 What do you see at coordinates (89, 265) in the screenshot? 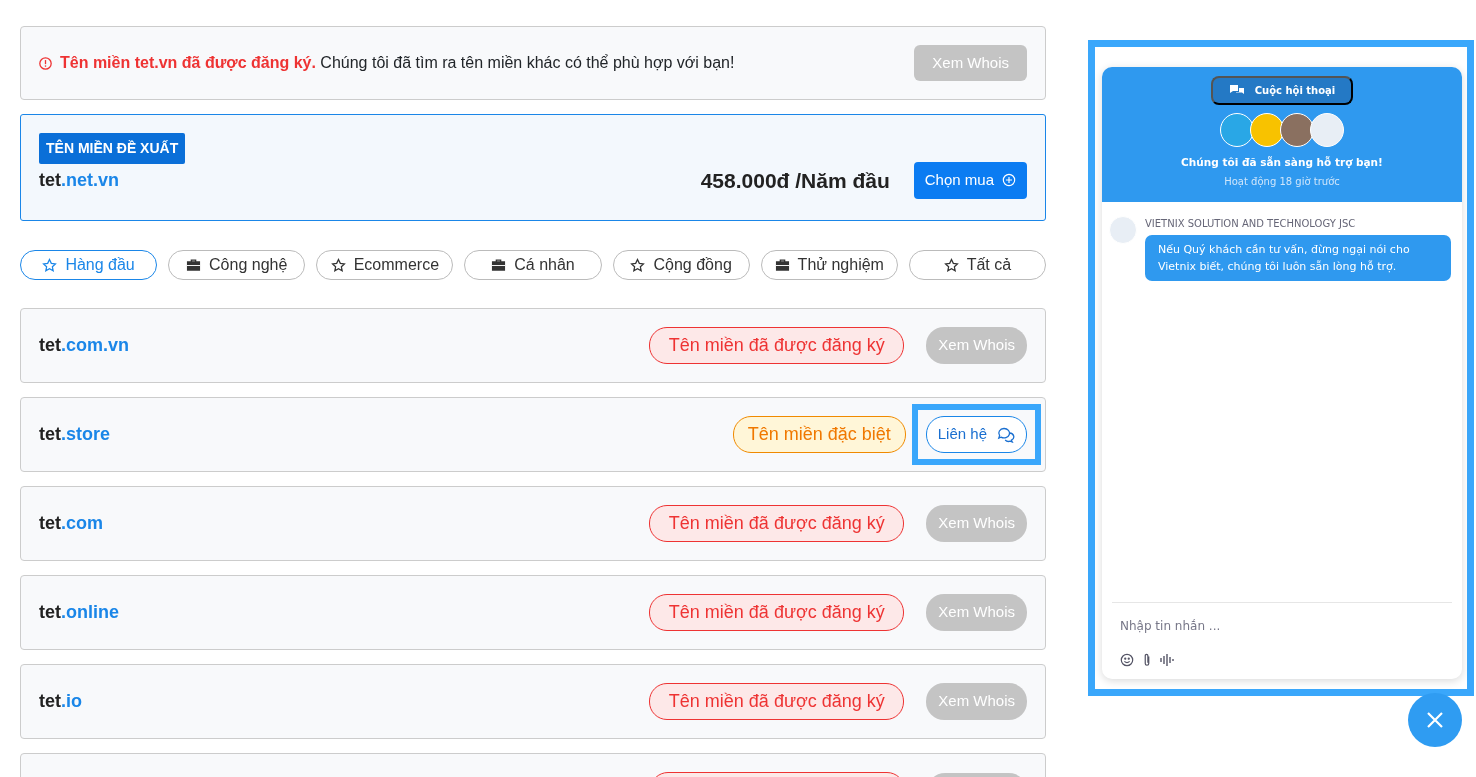
I see `filter-tab: Hàng đầu` at bounding box center [89, 265].